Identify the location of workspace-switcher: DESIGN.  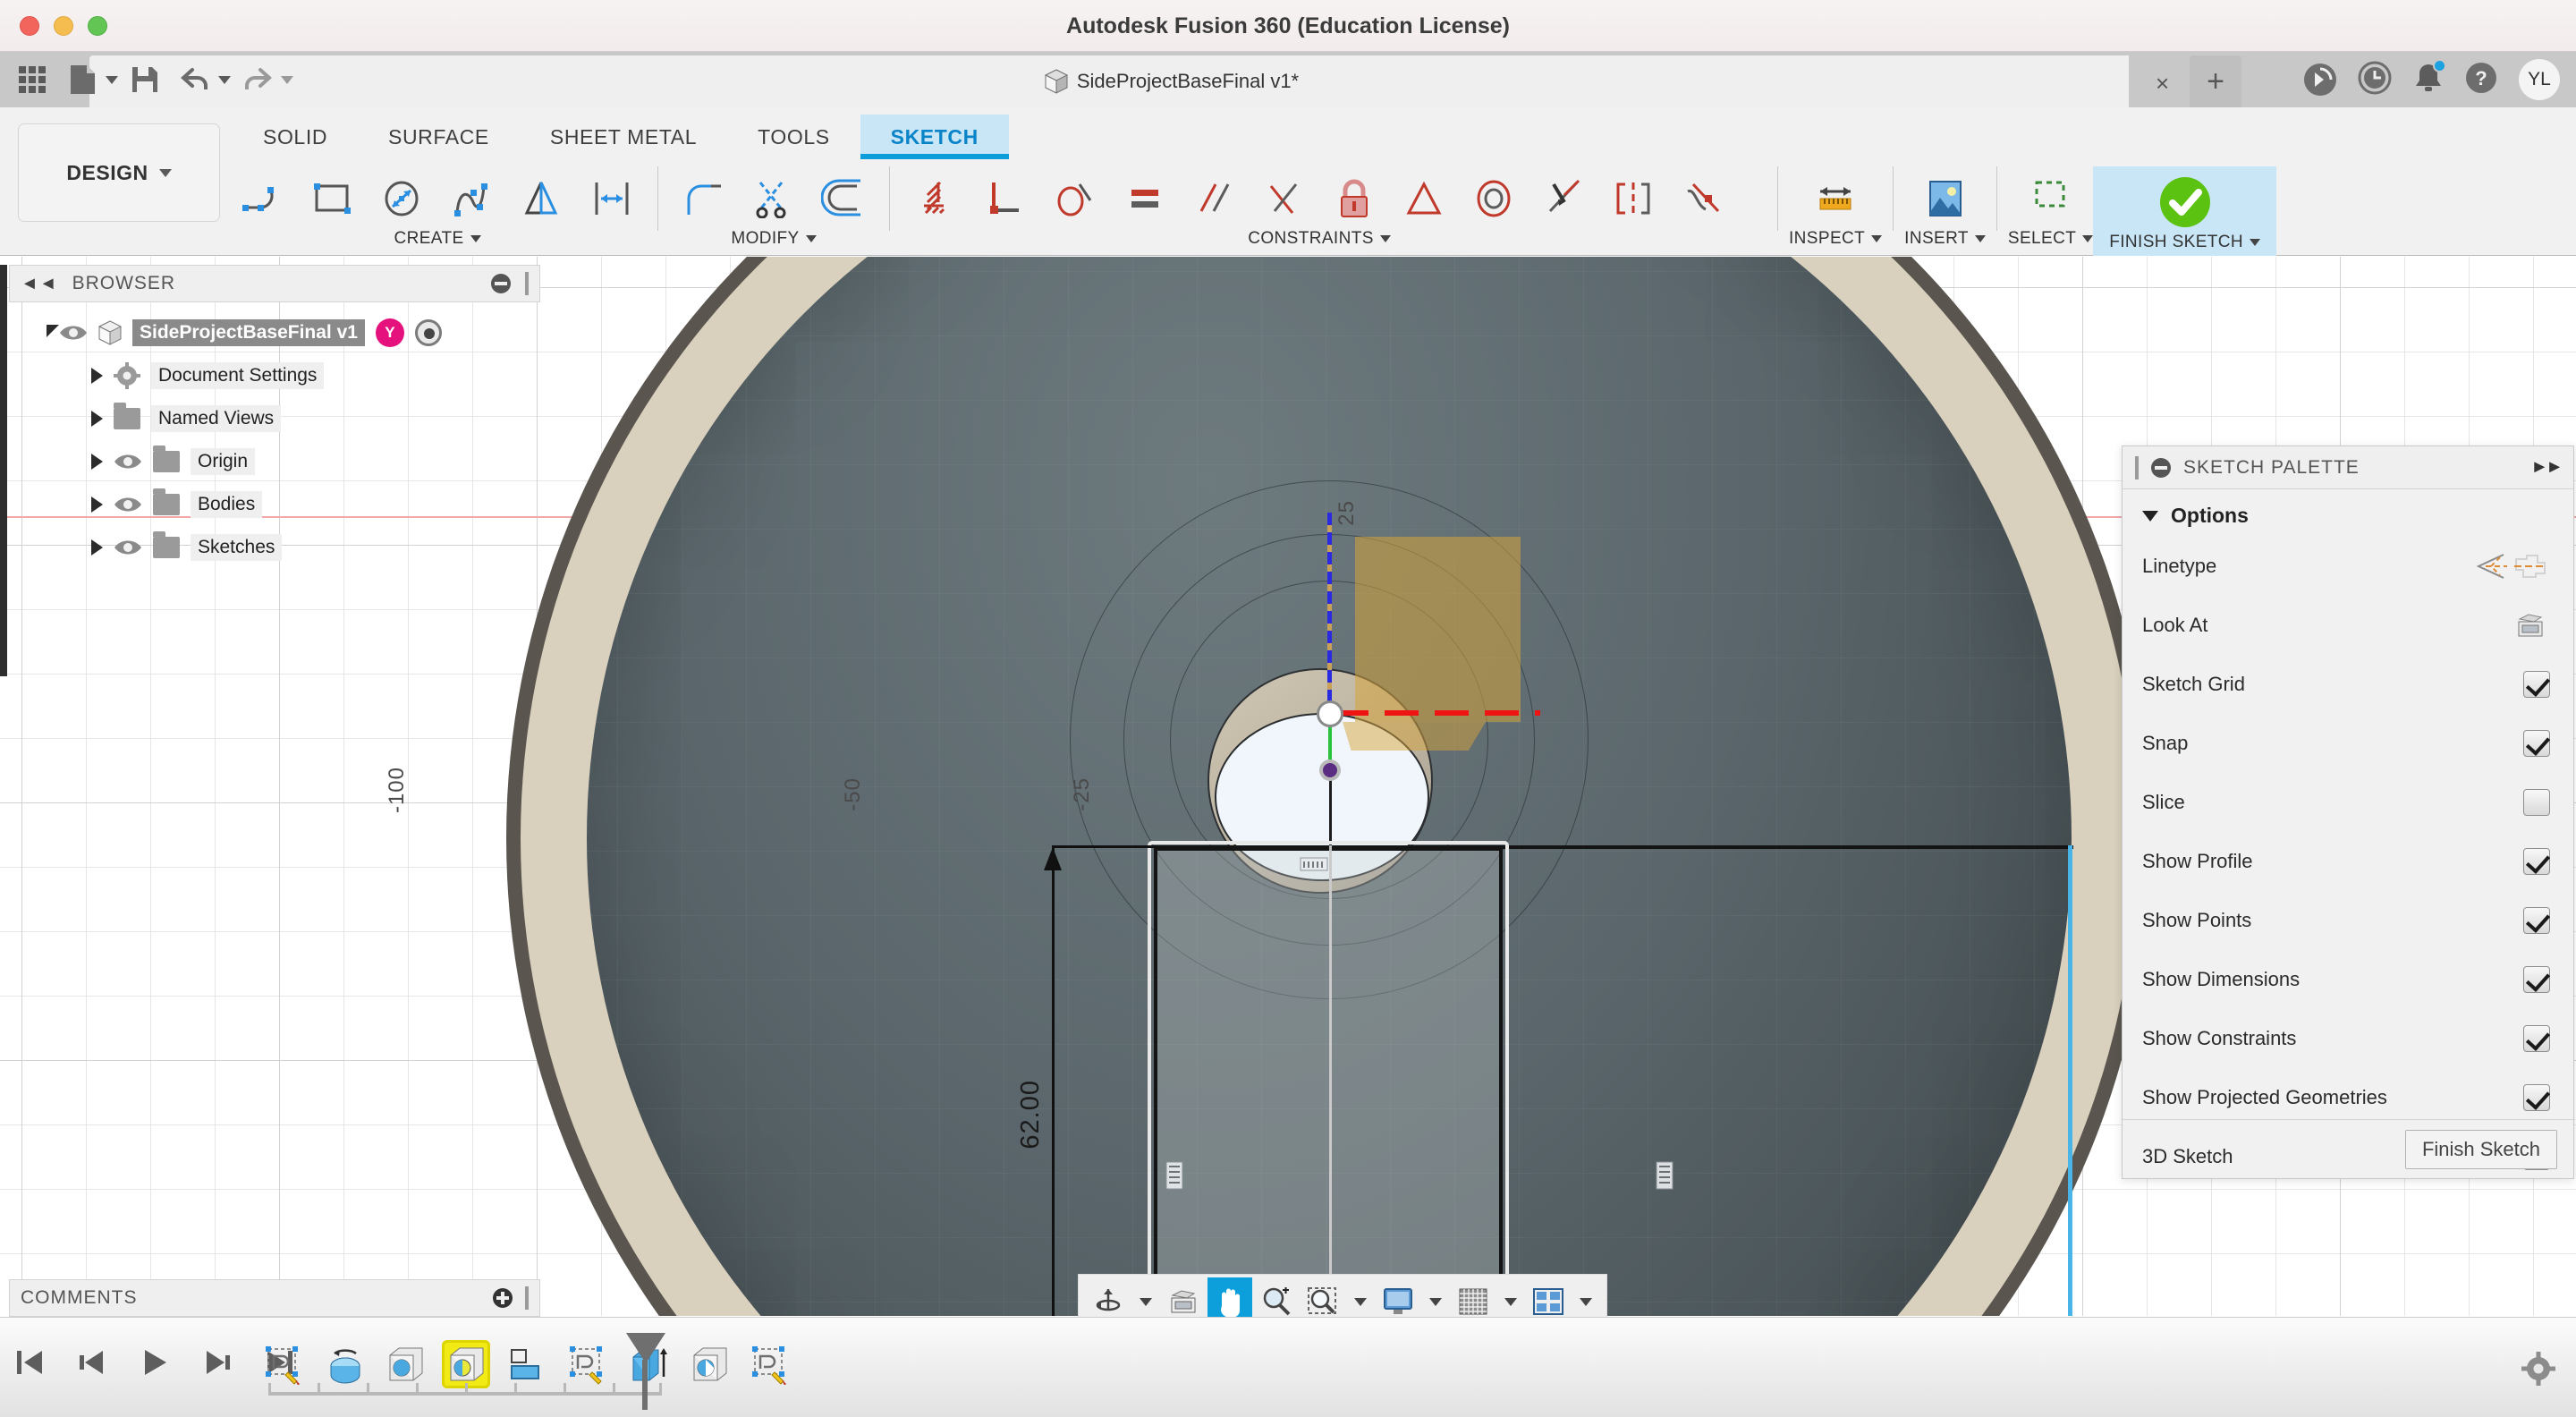
(119, 172).